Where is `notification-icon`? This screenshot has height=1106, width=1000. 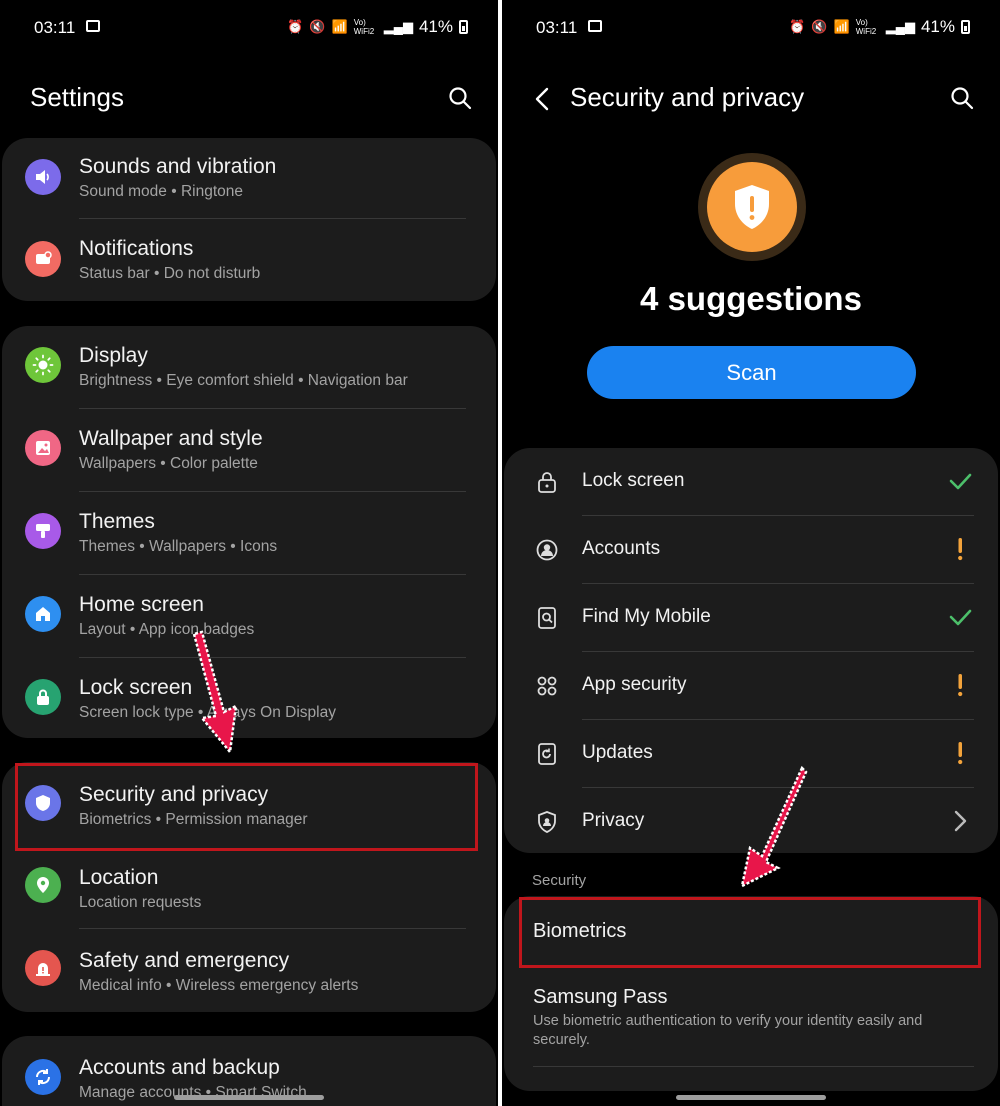 notification-icon is located at coordinates (43, 259).